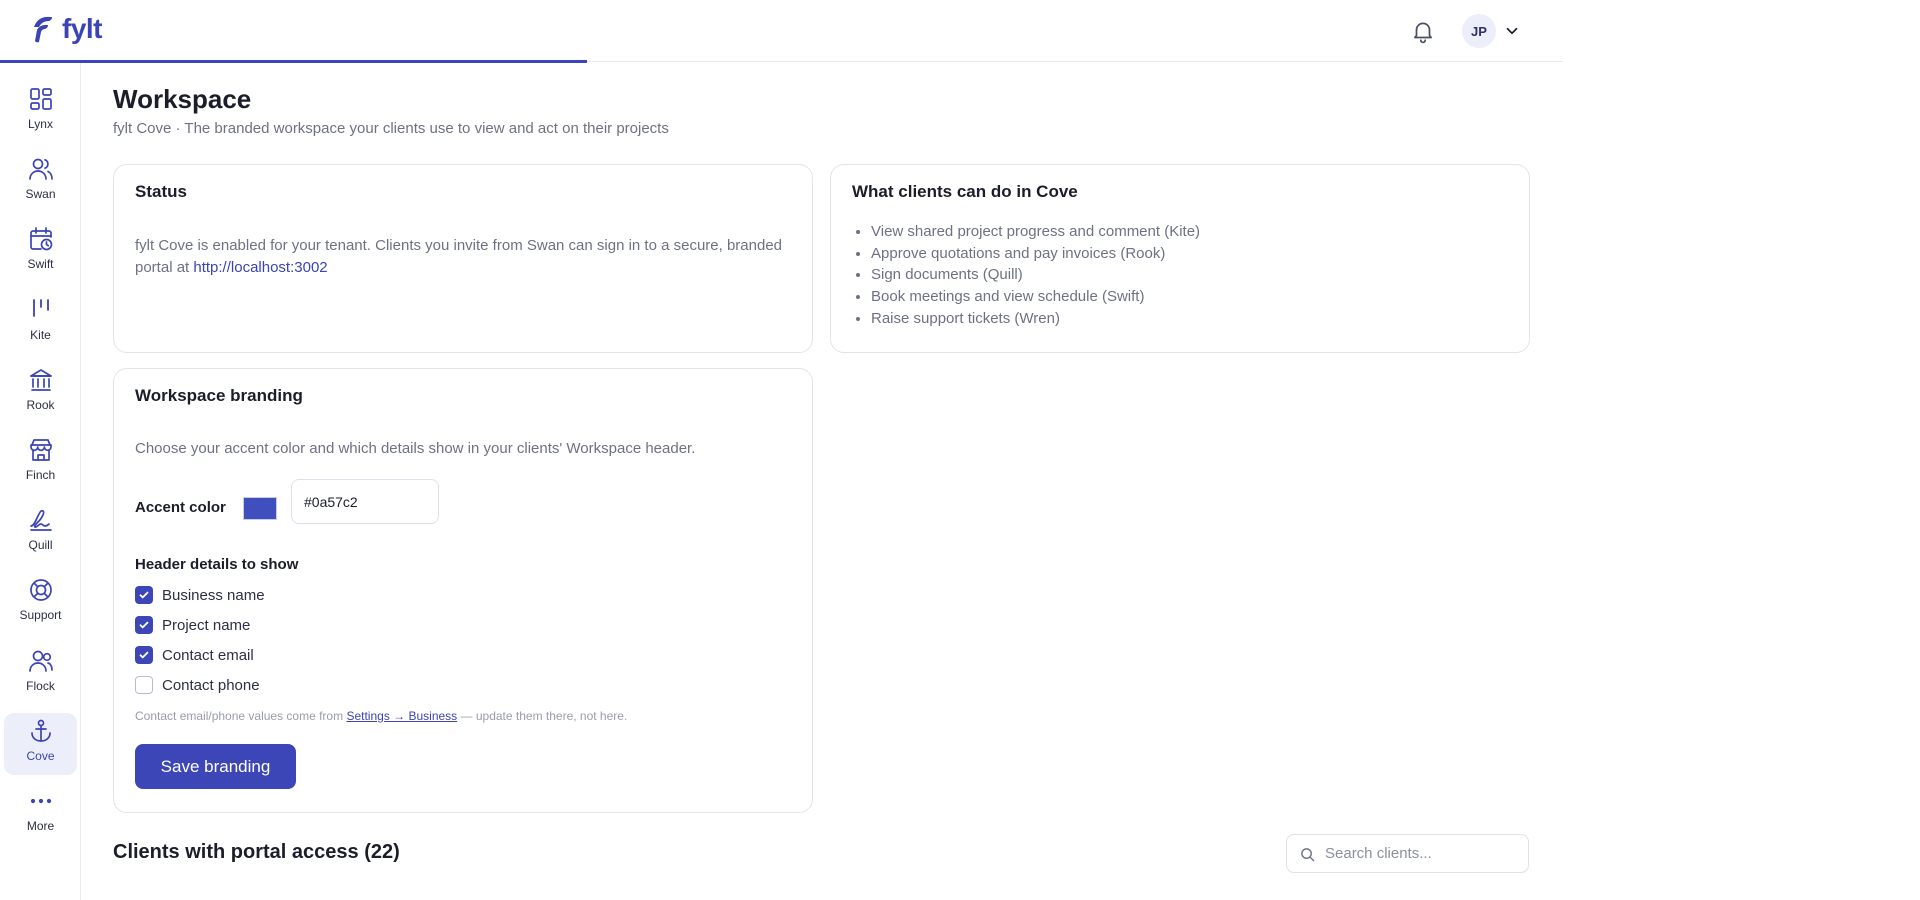  I want to click on option-contact-email: Contact email, so click(194, 655).